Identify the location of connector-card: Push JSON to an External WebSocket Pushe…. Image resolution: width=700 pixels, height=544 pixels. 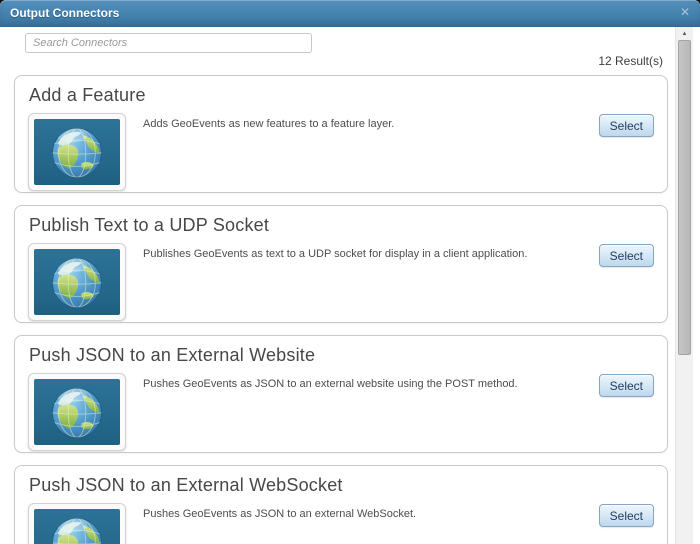
(341, 504).